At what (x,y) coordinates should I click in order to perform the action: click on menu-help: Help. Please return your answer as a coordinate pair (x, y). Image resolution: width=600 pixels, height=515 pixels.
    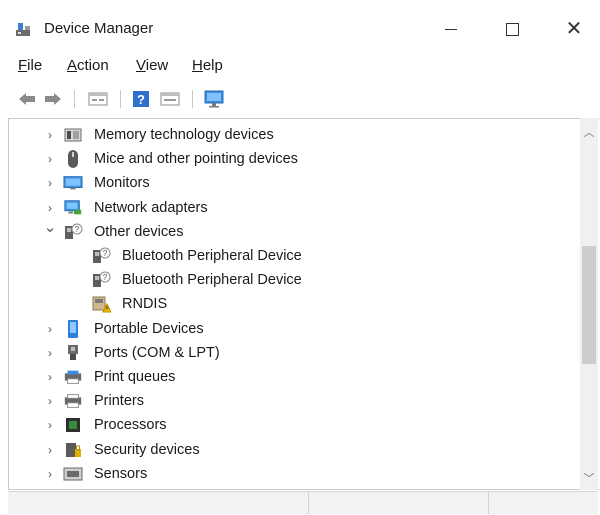
    Looking at the image, I should click on (207, 65).